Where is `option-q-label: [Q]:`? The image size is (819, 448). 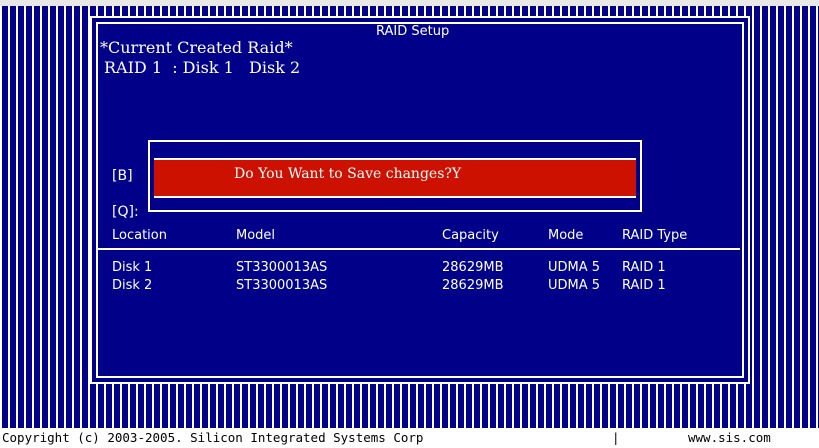
option-q-label: [Q]: is located at coordinates (125, 212).